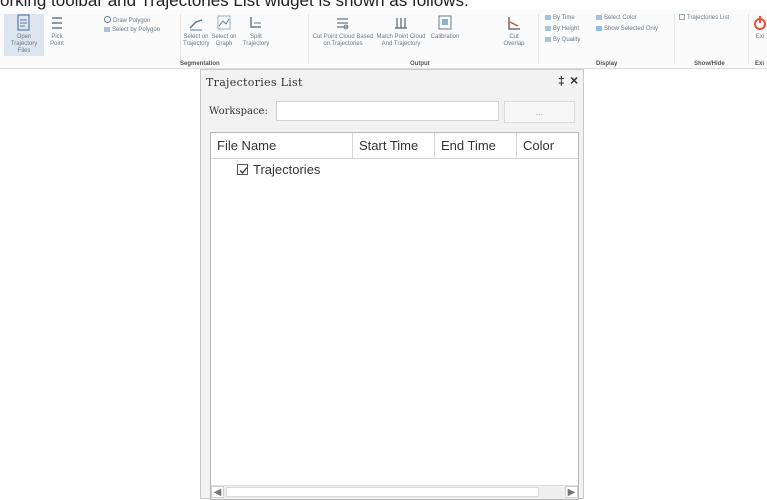 This screenshot has width=767, height=500. I want to click on select-on-graph-button: Select on Graph, so click(224, 31).